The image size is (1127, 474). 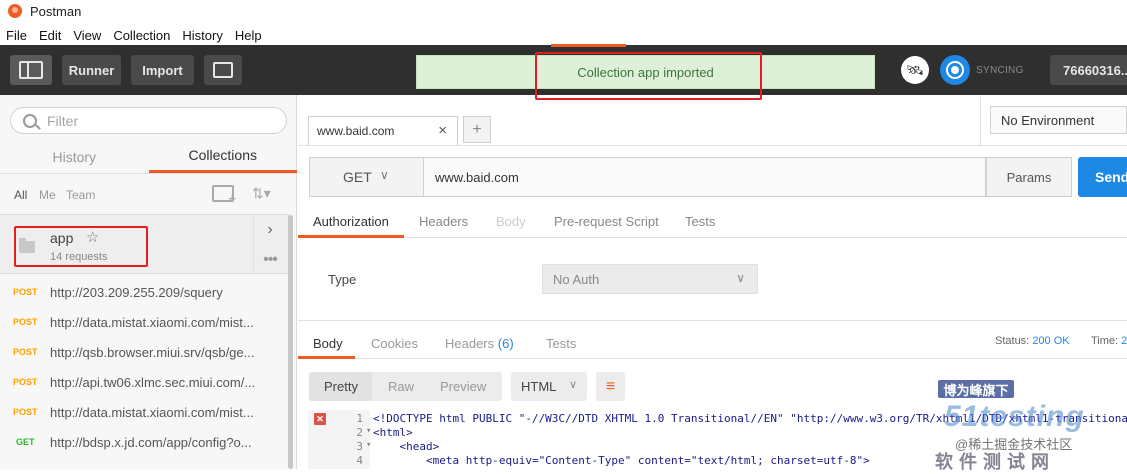 What do you see at coordinates (56, 11) in the screenshot?
I see `window-title: Postman` at bounding box center [56, 11].